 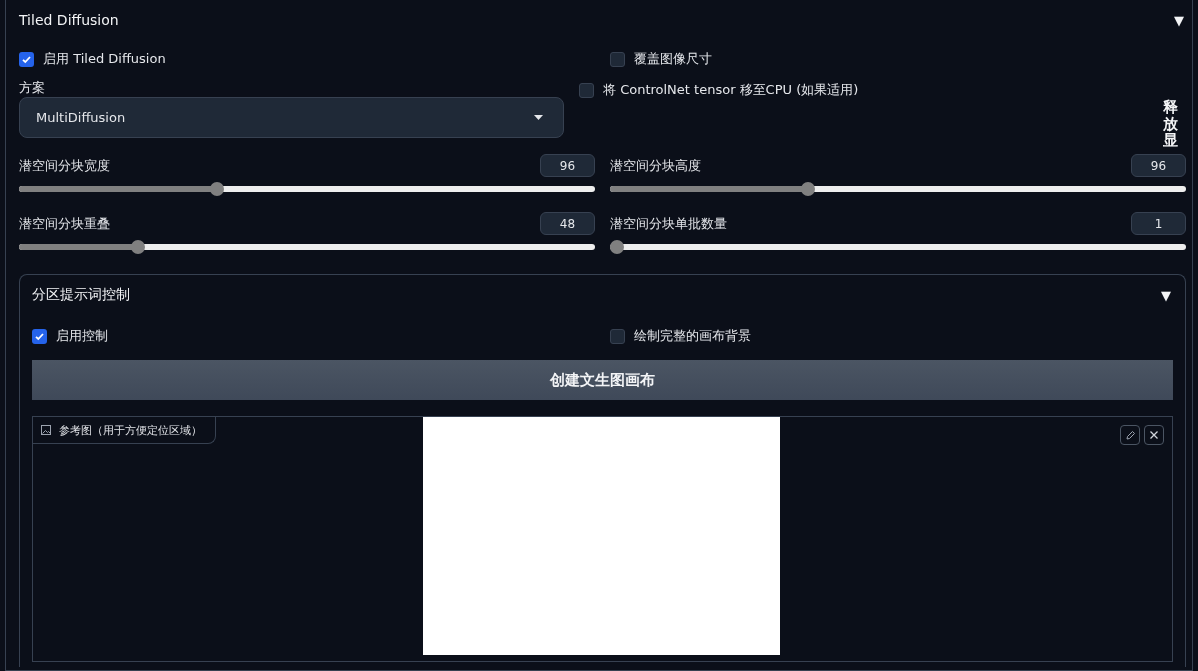 I want to click on close-button, so click(x=1154, y=435).